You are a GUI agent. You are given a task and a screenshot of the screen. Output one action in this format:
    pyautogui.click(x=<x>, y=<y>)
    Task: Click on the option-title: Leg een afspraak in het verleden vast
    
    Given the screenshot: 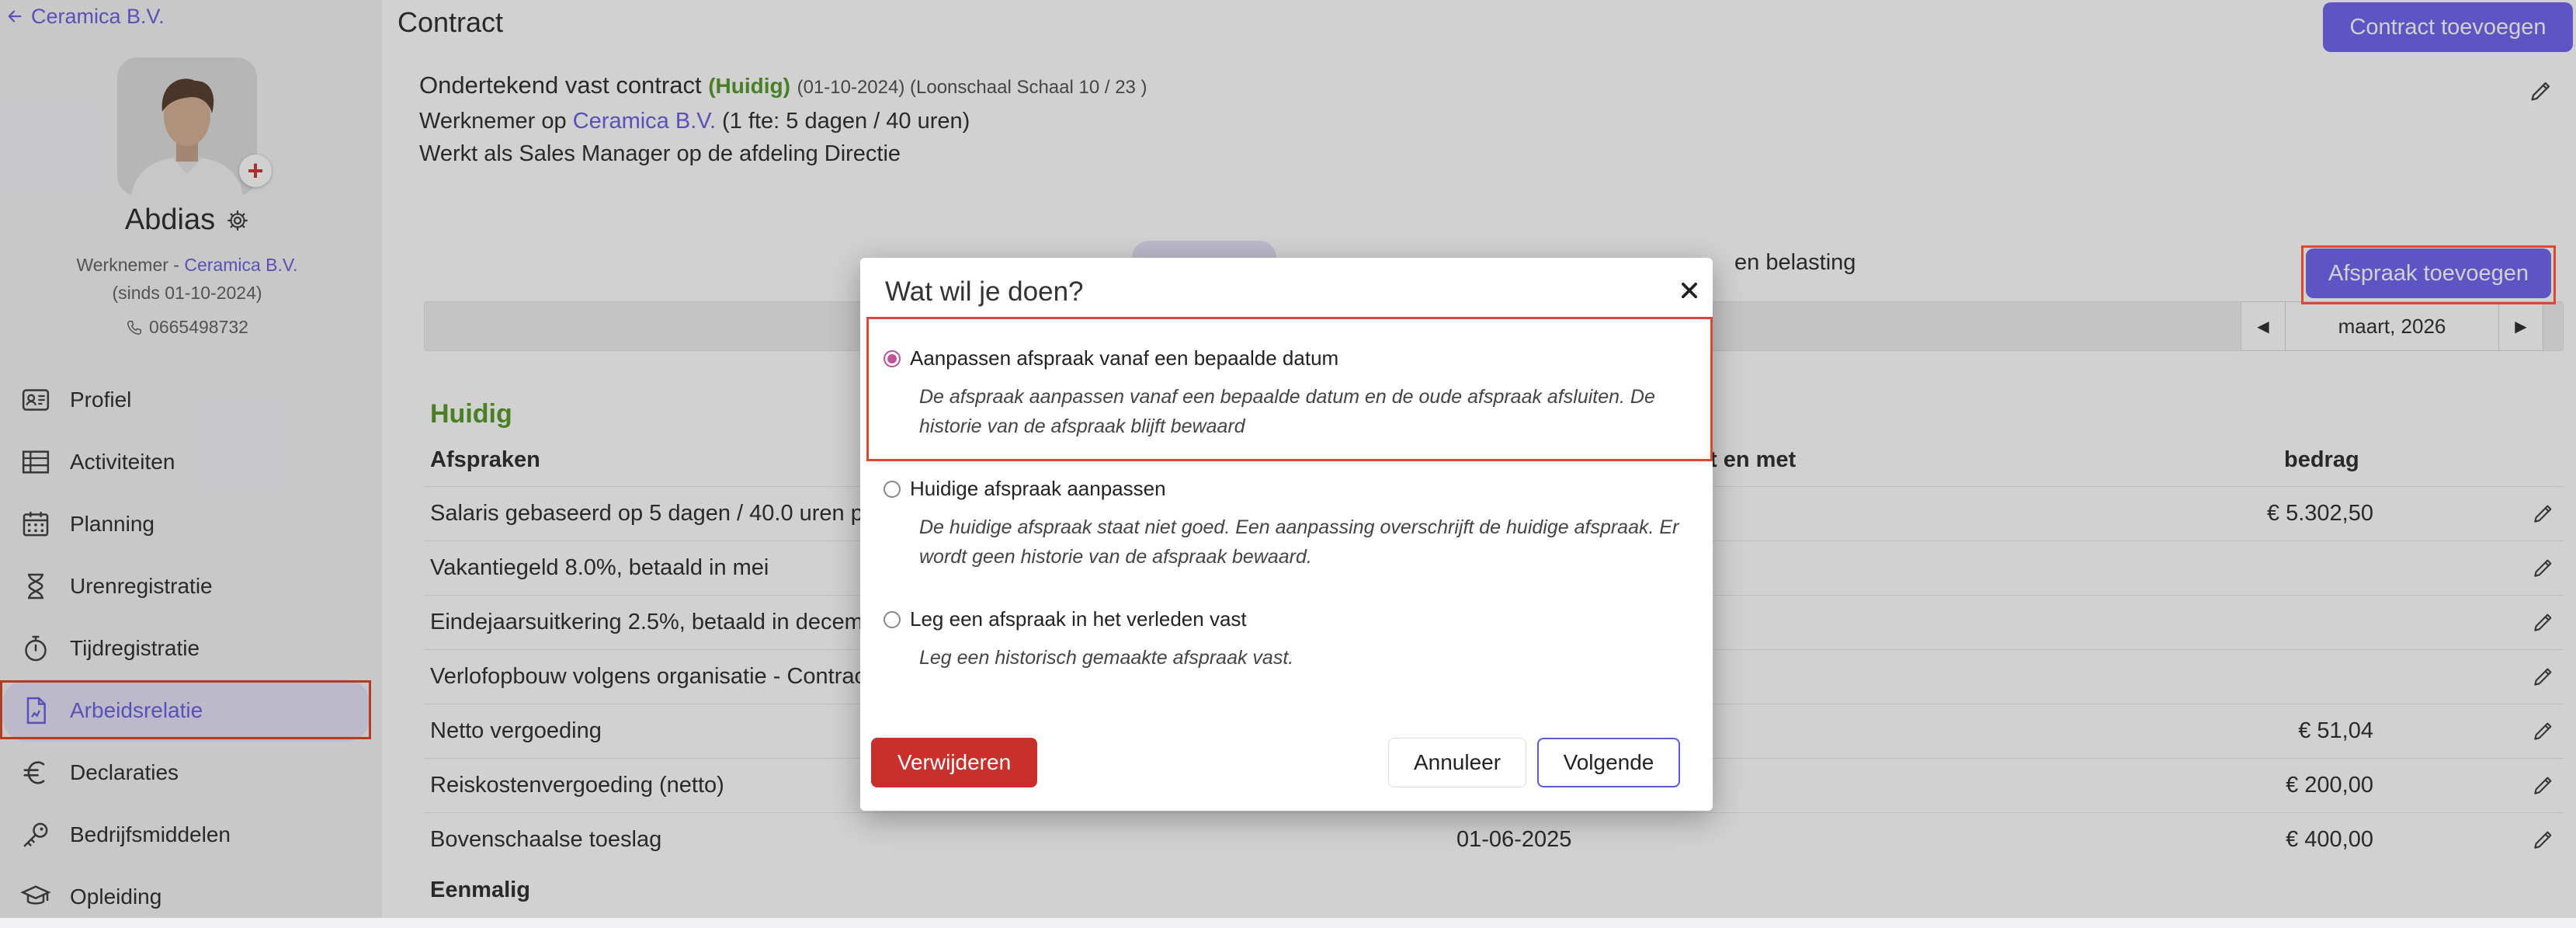 What is the action you would take?
    pyautogui.click(x=1078, y=619)
    